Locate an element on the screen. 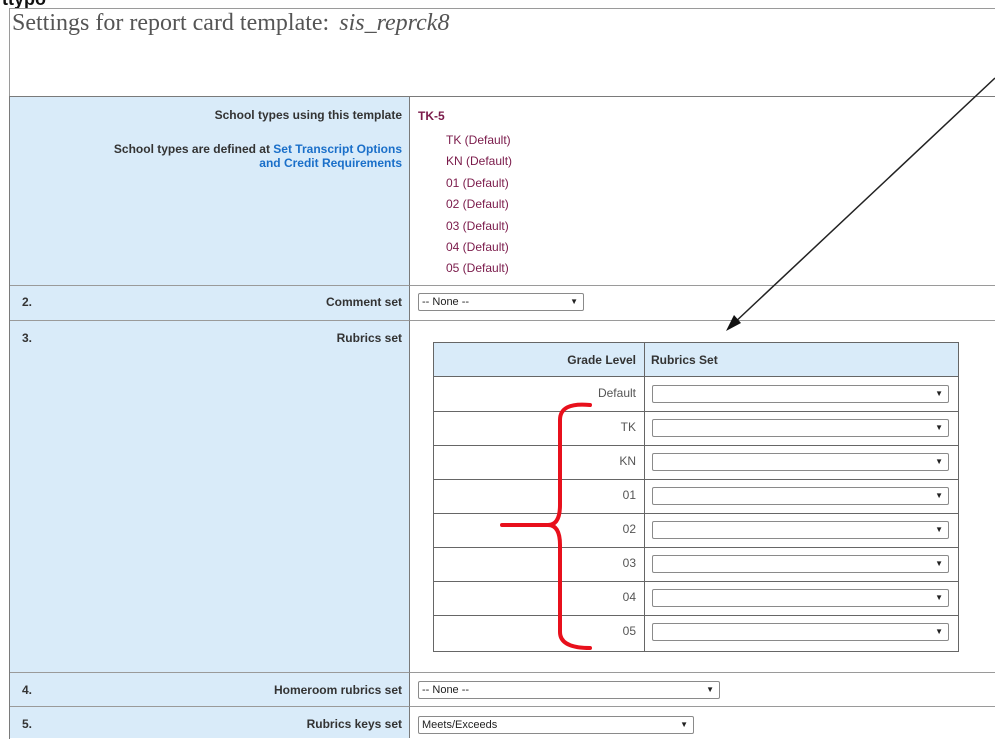 The image size is (995, 739). arrowhead-icon is located at coordinates (733, 323).